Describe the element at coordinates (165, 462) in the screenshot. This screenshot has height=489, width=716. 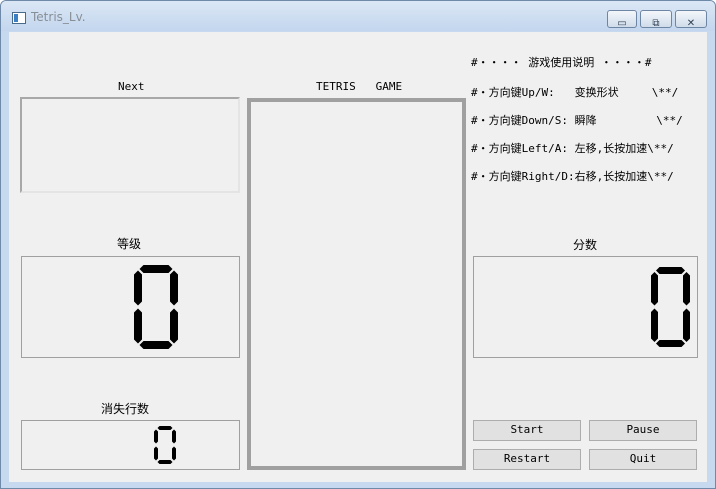
I see `lines-digit-segment-d` at that location.